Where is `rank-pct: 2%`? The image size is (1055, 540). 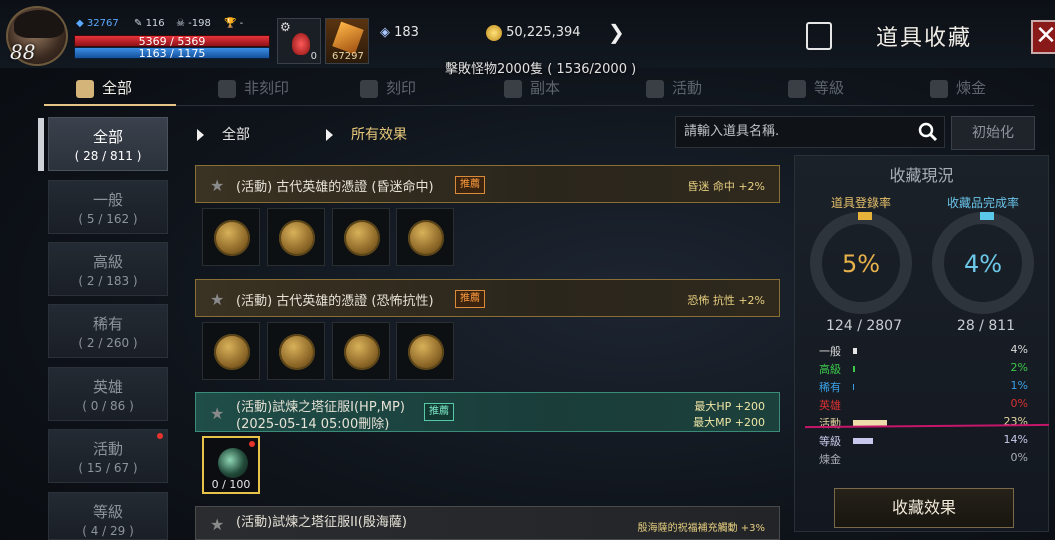 rank-pct: 2% is located at coordinates (1019, 367).